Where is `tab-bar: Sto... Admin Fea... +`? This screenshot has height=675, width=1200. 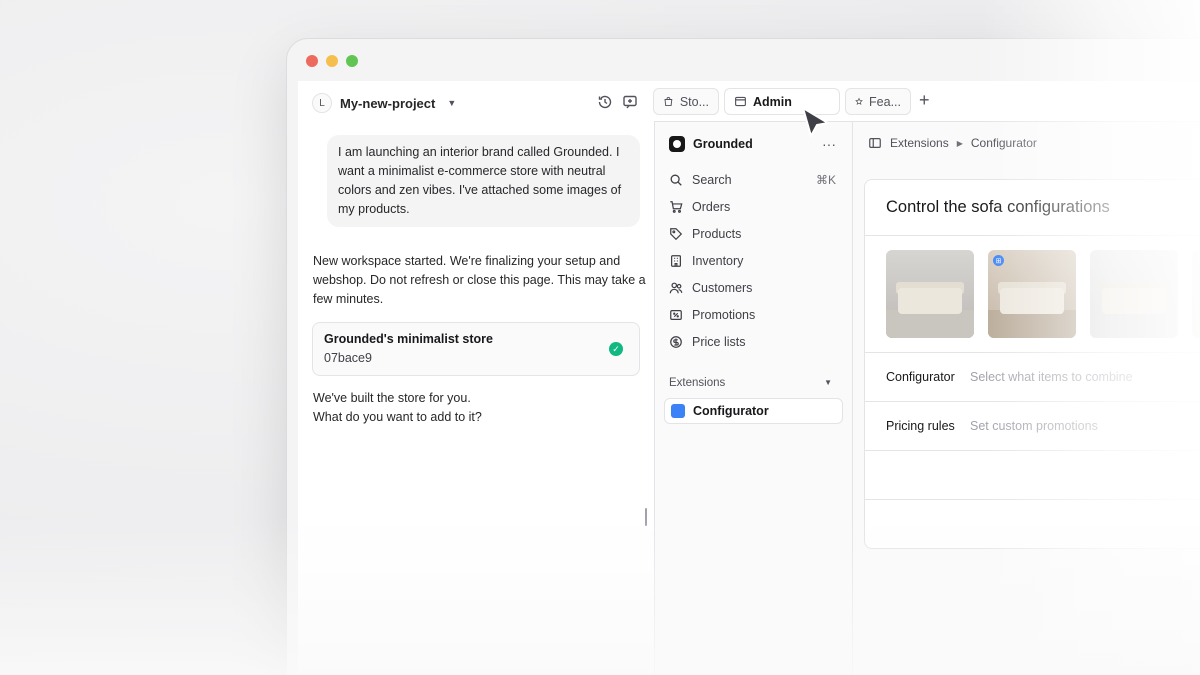 tab-bar: Sto... Admin Fea... + is located at coordinates (926, 101).